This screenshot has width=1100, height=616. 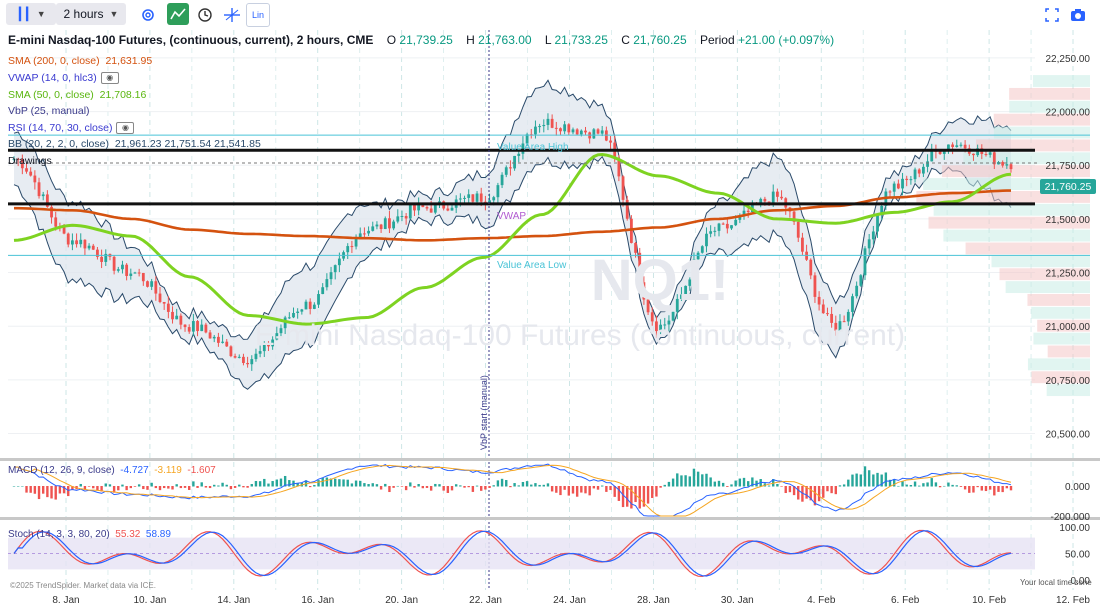 What do you see at coordinates (30, 161) in the screenshot?
I see `legend-drawings: Drawings` at bounding box center [30, 161].